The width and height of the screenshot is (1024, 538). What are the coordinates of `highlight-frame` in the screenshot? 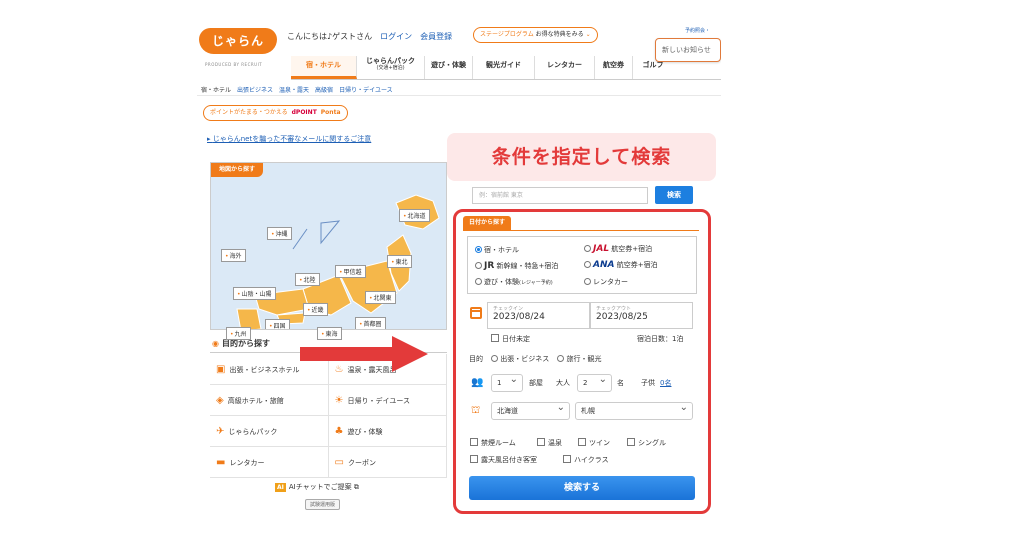 It's located at (582, 361).